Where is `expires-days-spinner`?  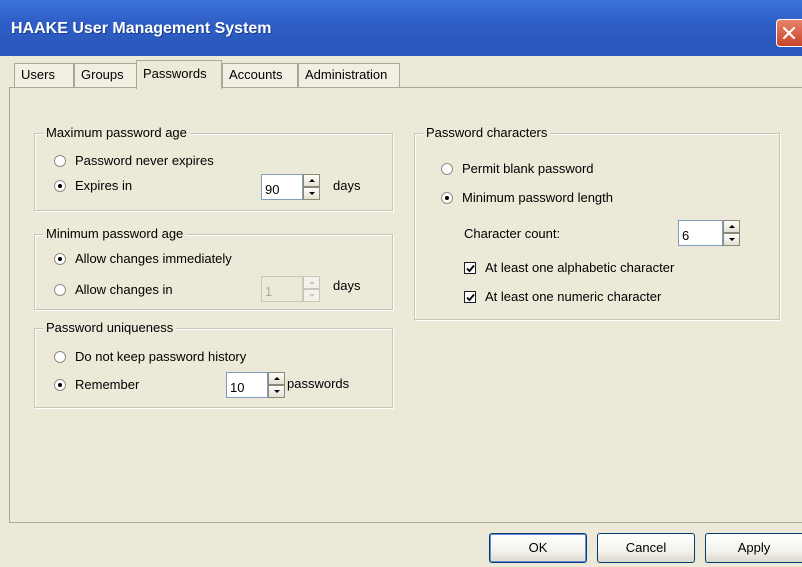
expires-days-spinner is located at coordinates (290, 187).